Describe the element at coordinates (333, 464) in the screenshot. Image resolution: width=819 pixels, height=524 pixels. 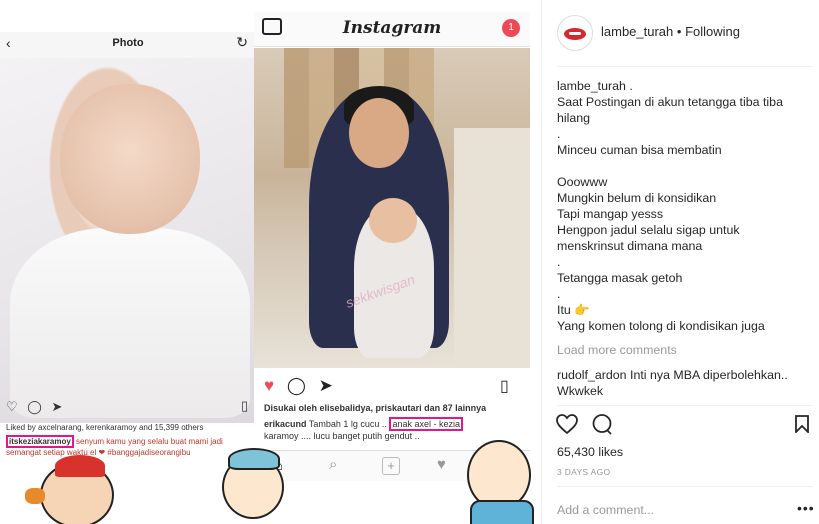
I see `search-icon: ⌕` at that location.